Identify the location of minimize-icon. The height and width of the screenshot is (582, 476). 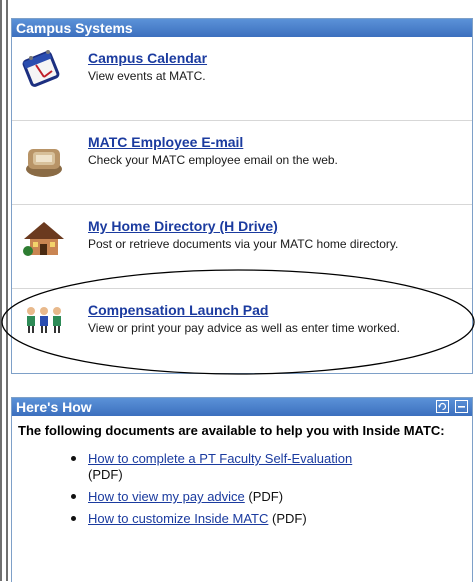
(461, 406).